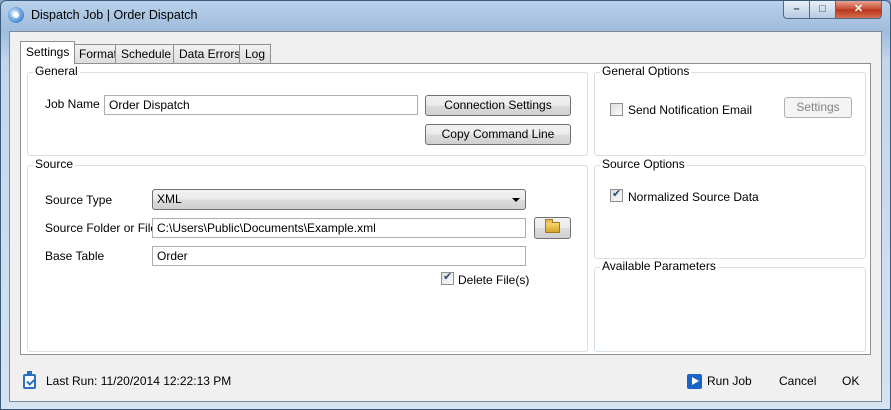  What do you see at coordinates (72, 104) in the screenshot?
I see `job-name-label: Job Name` at bounding box center [72, 104].